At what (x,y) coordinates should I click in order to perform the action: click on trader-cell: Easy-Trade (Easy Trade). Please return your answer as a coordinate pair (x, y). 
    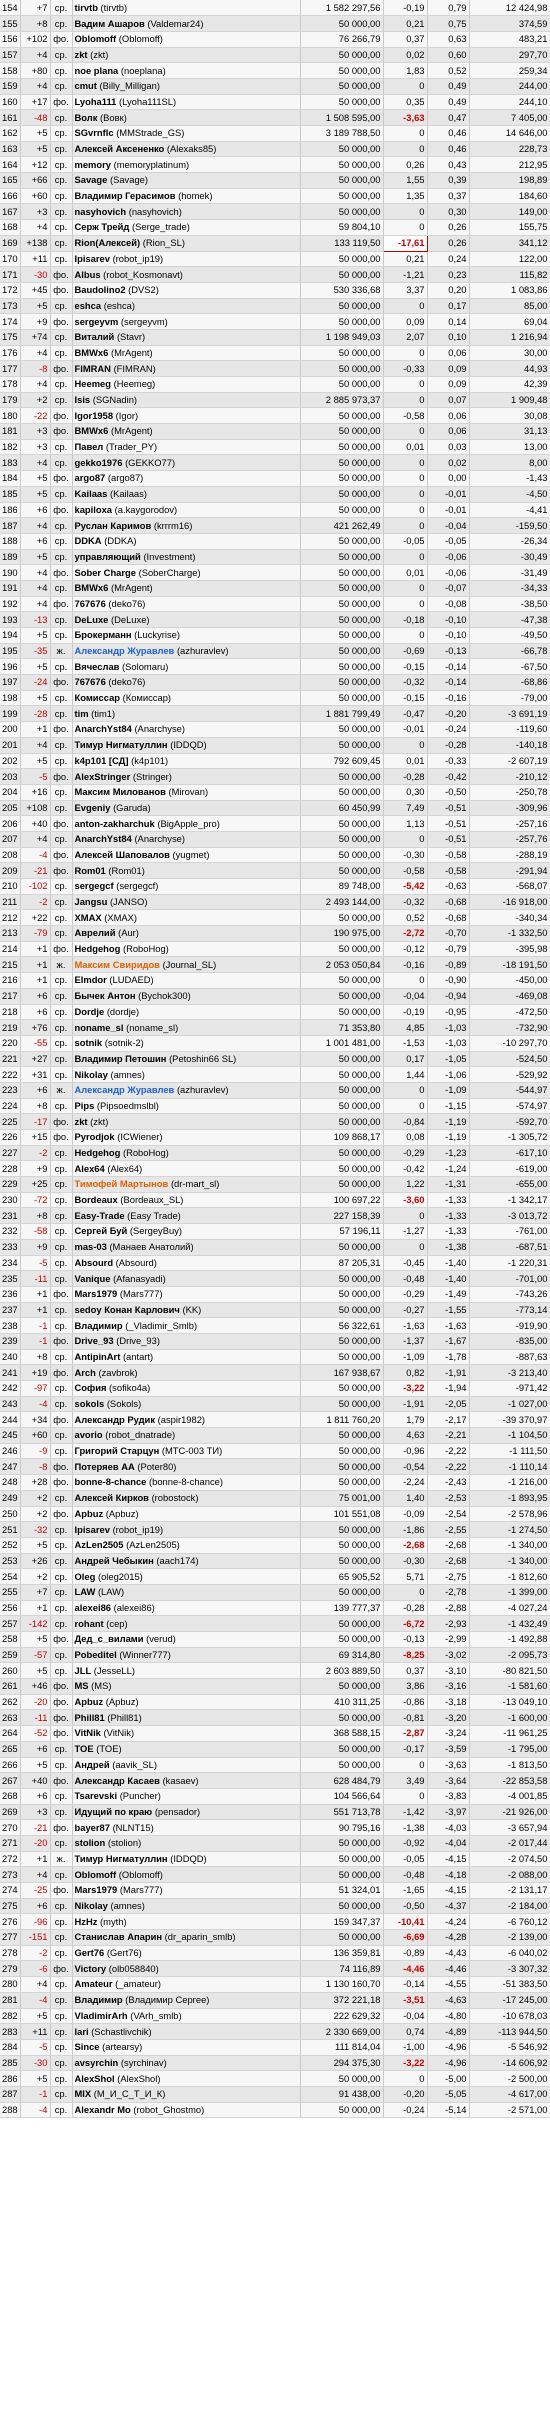
    Looking at the image, I should click on (186, 1216).